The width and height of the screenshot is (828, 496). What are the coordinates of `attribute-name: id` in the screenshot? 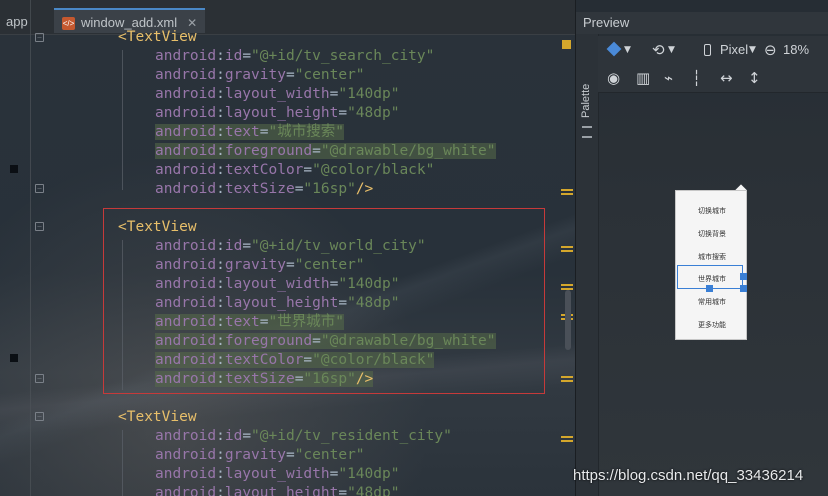 It's located at (233, 436).